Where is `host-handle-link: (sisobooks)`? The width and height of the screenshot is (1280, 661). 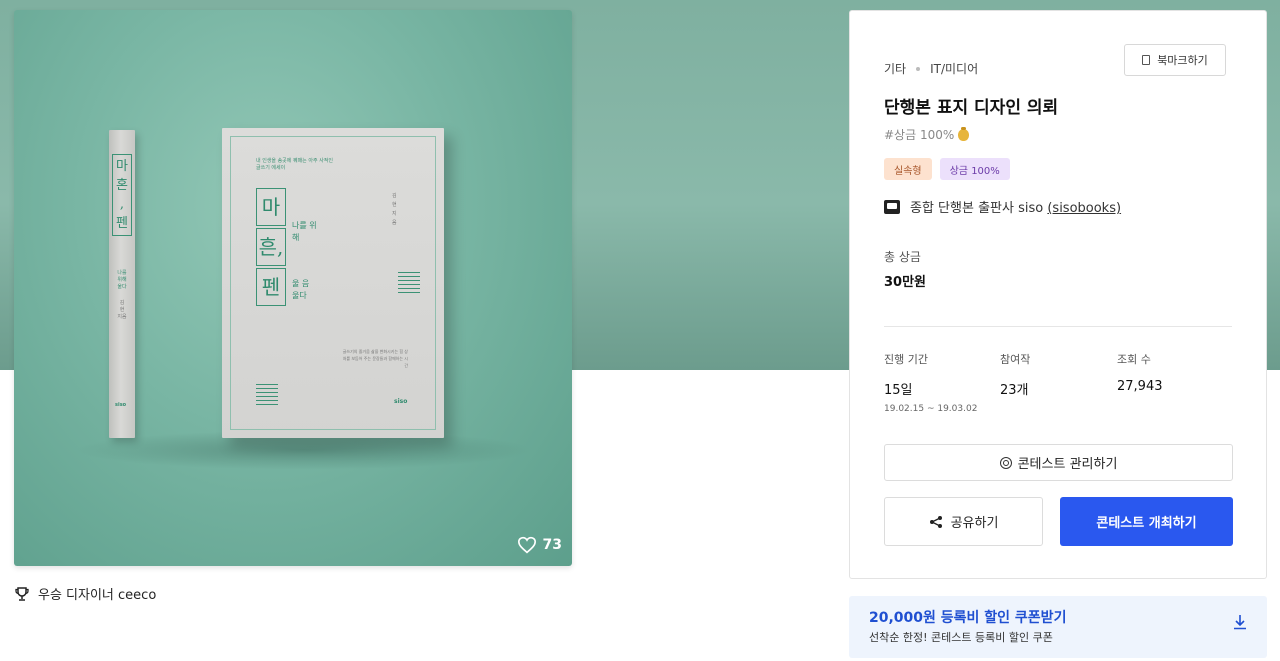
host-handle-link: (sisobooks) is located at coordinates (1084, 208).